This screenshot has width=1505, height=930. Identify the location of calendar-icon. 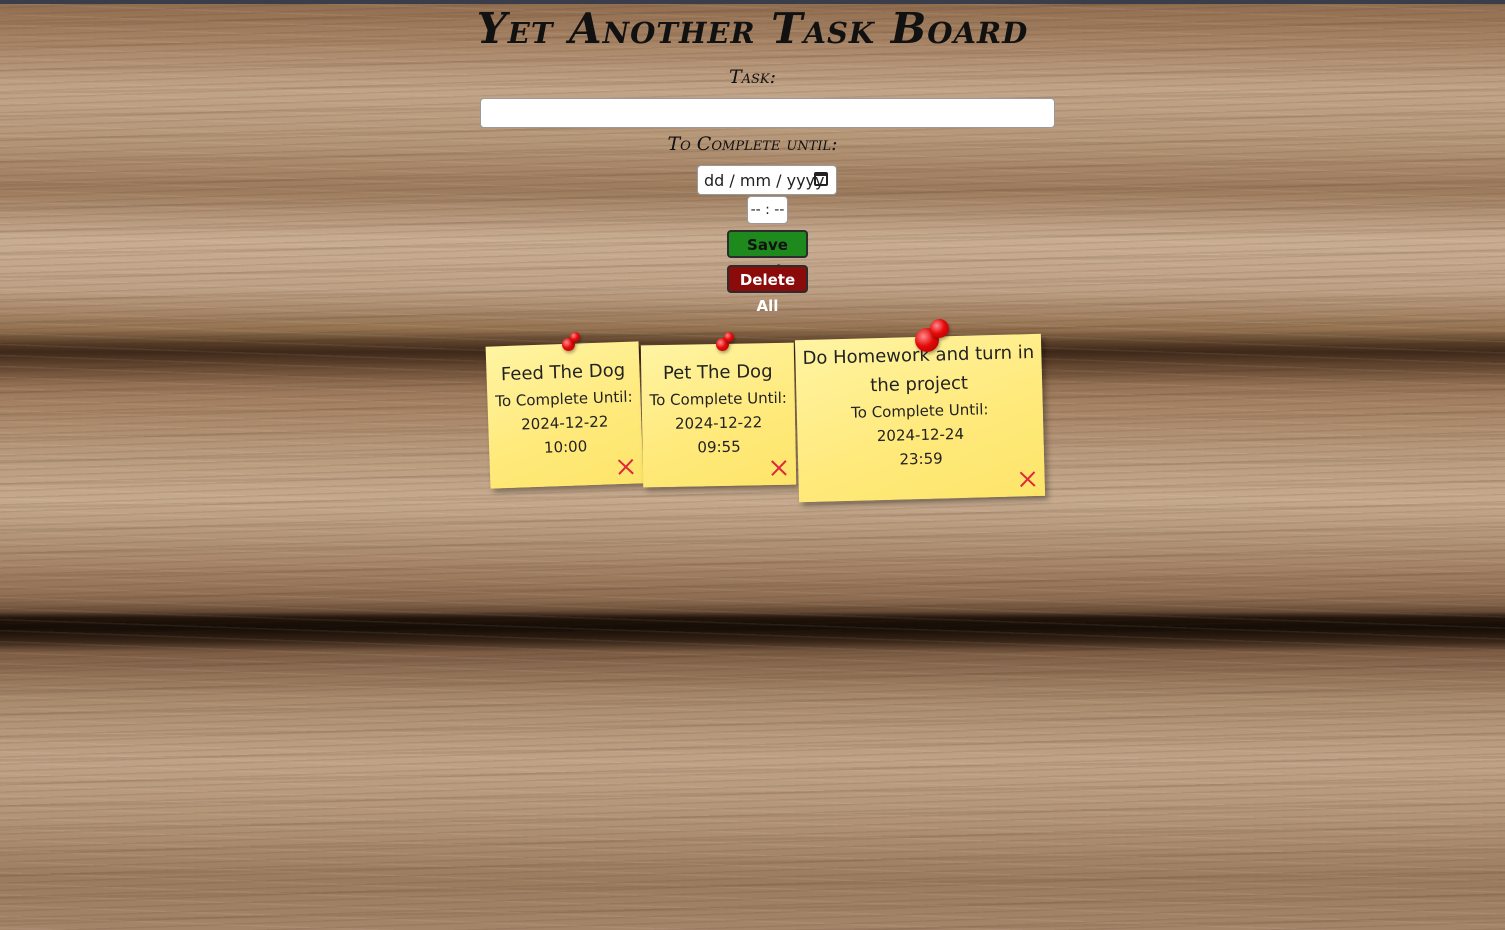
(821, 179).